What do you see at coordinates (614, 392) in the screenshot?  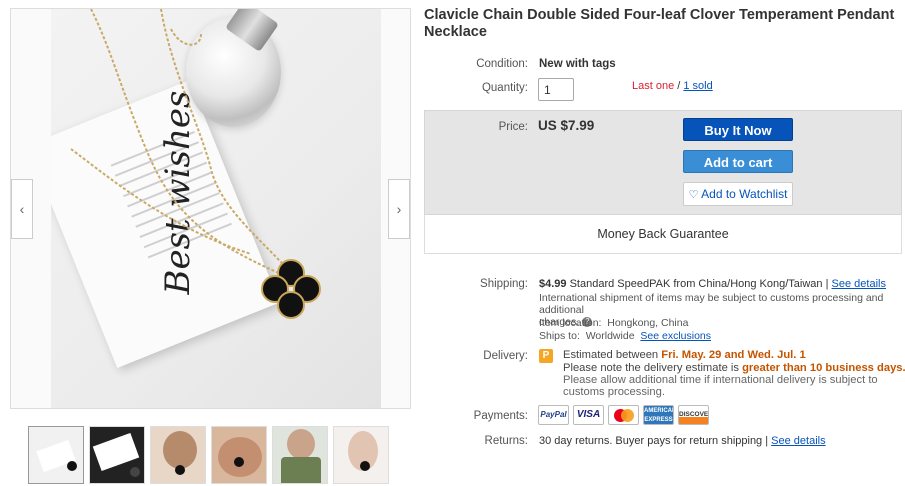 I see `delivery-note-3: customs processing.` at bounding box center [614, 392].